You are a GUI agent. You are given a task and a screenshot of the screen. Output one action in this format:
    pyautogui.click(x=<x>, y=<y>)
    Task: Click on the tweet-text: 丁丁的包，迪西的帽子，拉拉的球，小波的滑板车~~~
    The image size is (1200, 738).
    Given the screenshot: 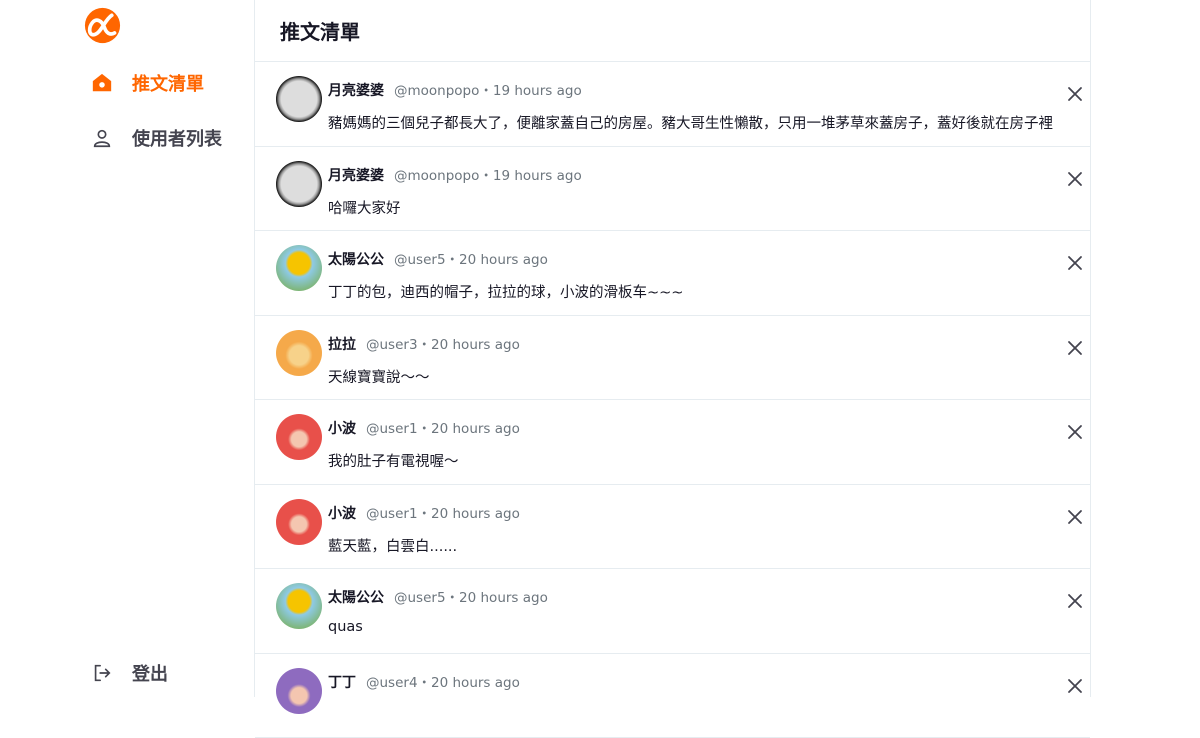 What is the action you would take?
    pyautogui.click(x=505, y=291)
    